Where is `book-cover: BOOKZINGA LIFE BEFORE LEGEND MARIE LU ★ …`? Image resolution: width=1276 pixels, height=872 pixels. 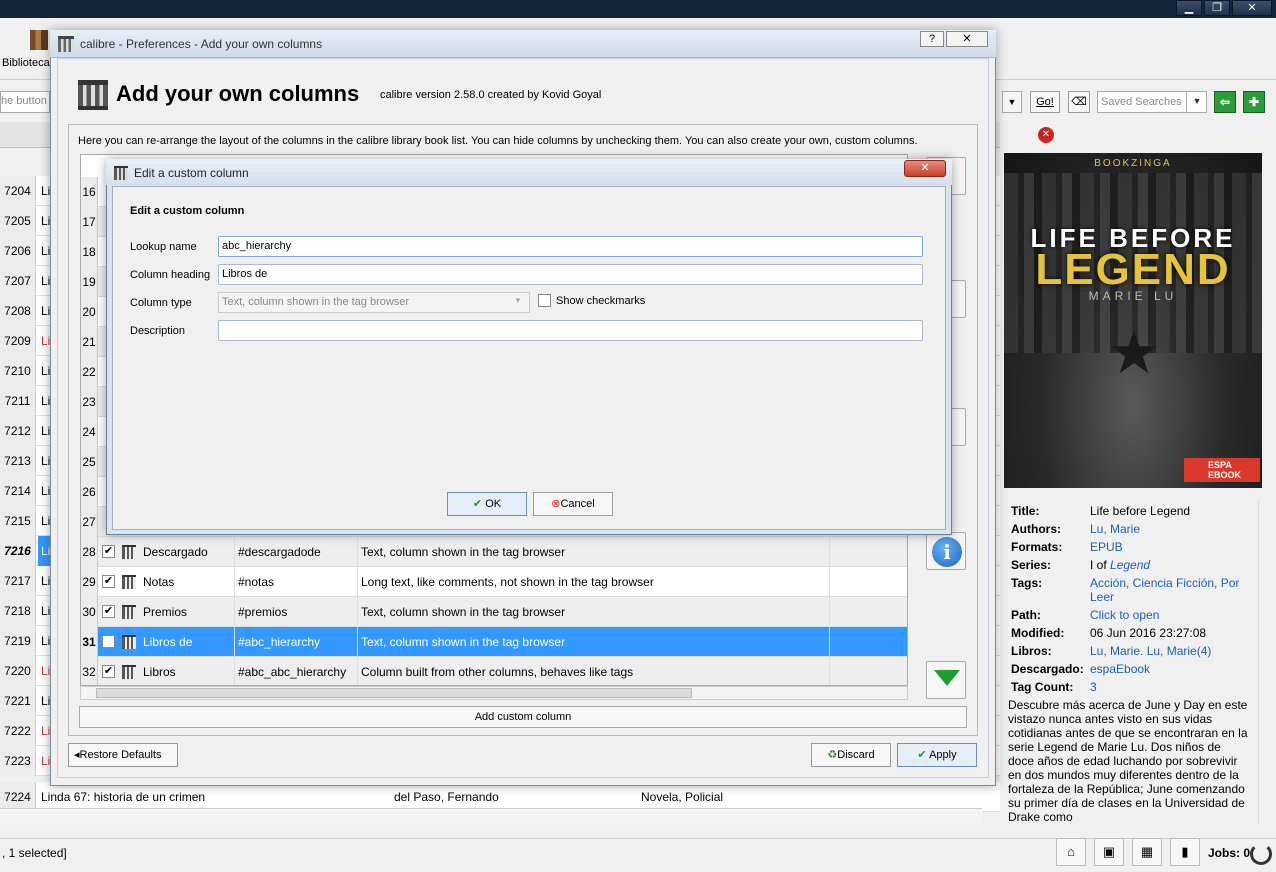
book-cover: BOOKZINGA LIFE BEFORE LEGEND MARIE LU ★ … is located at coordinates (1133, 320).